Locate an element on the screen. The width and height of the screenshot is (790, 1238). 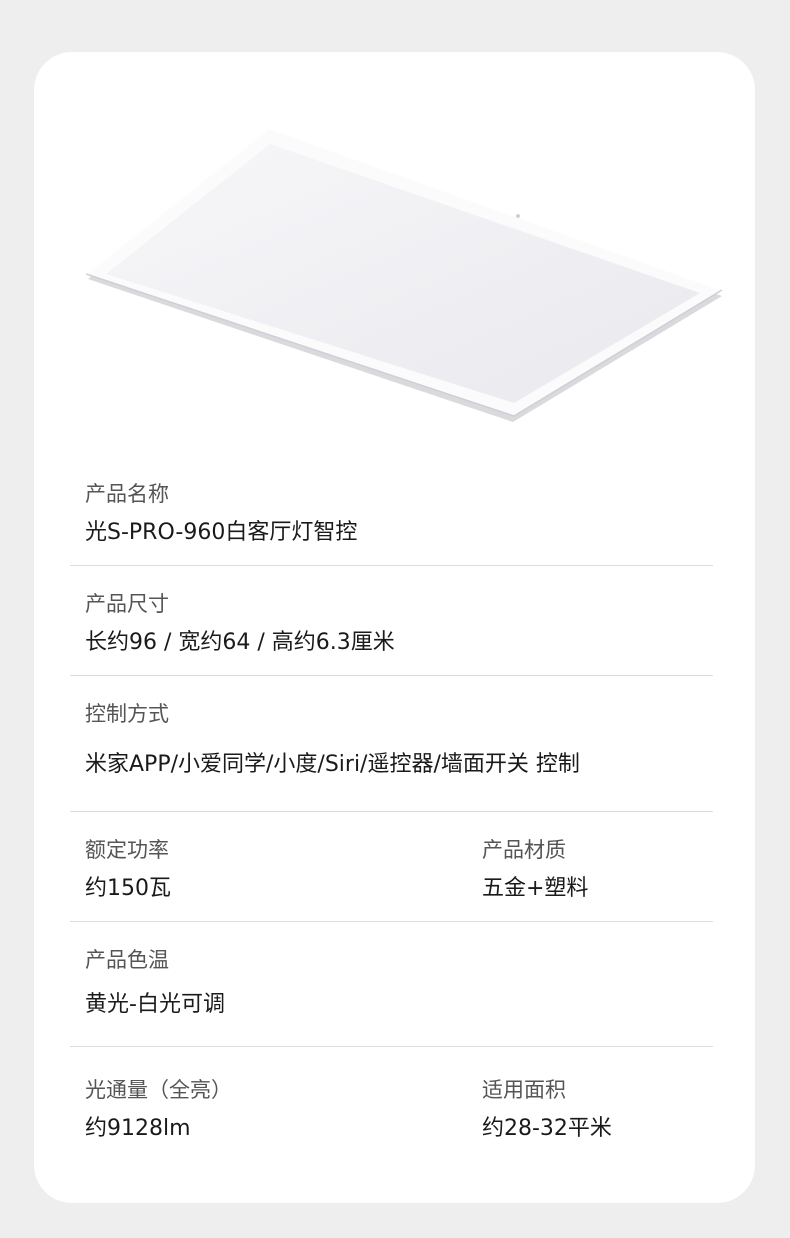
spec-label: 额定功率 is located at coordinates (127, 850).